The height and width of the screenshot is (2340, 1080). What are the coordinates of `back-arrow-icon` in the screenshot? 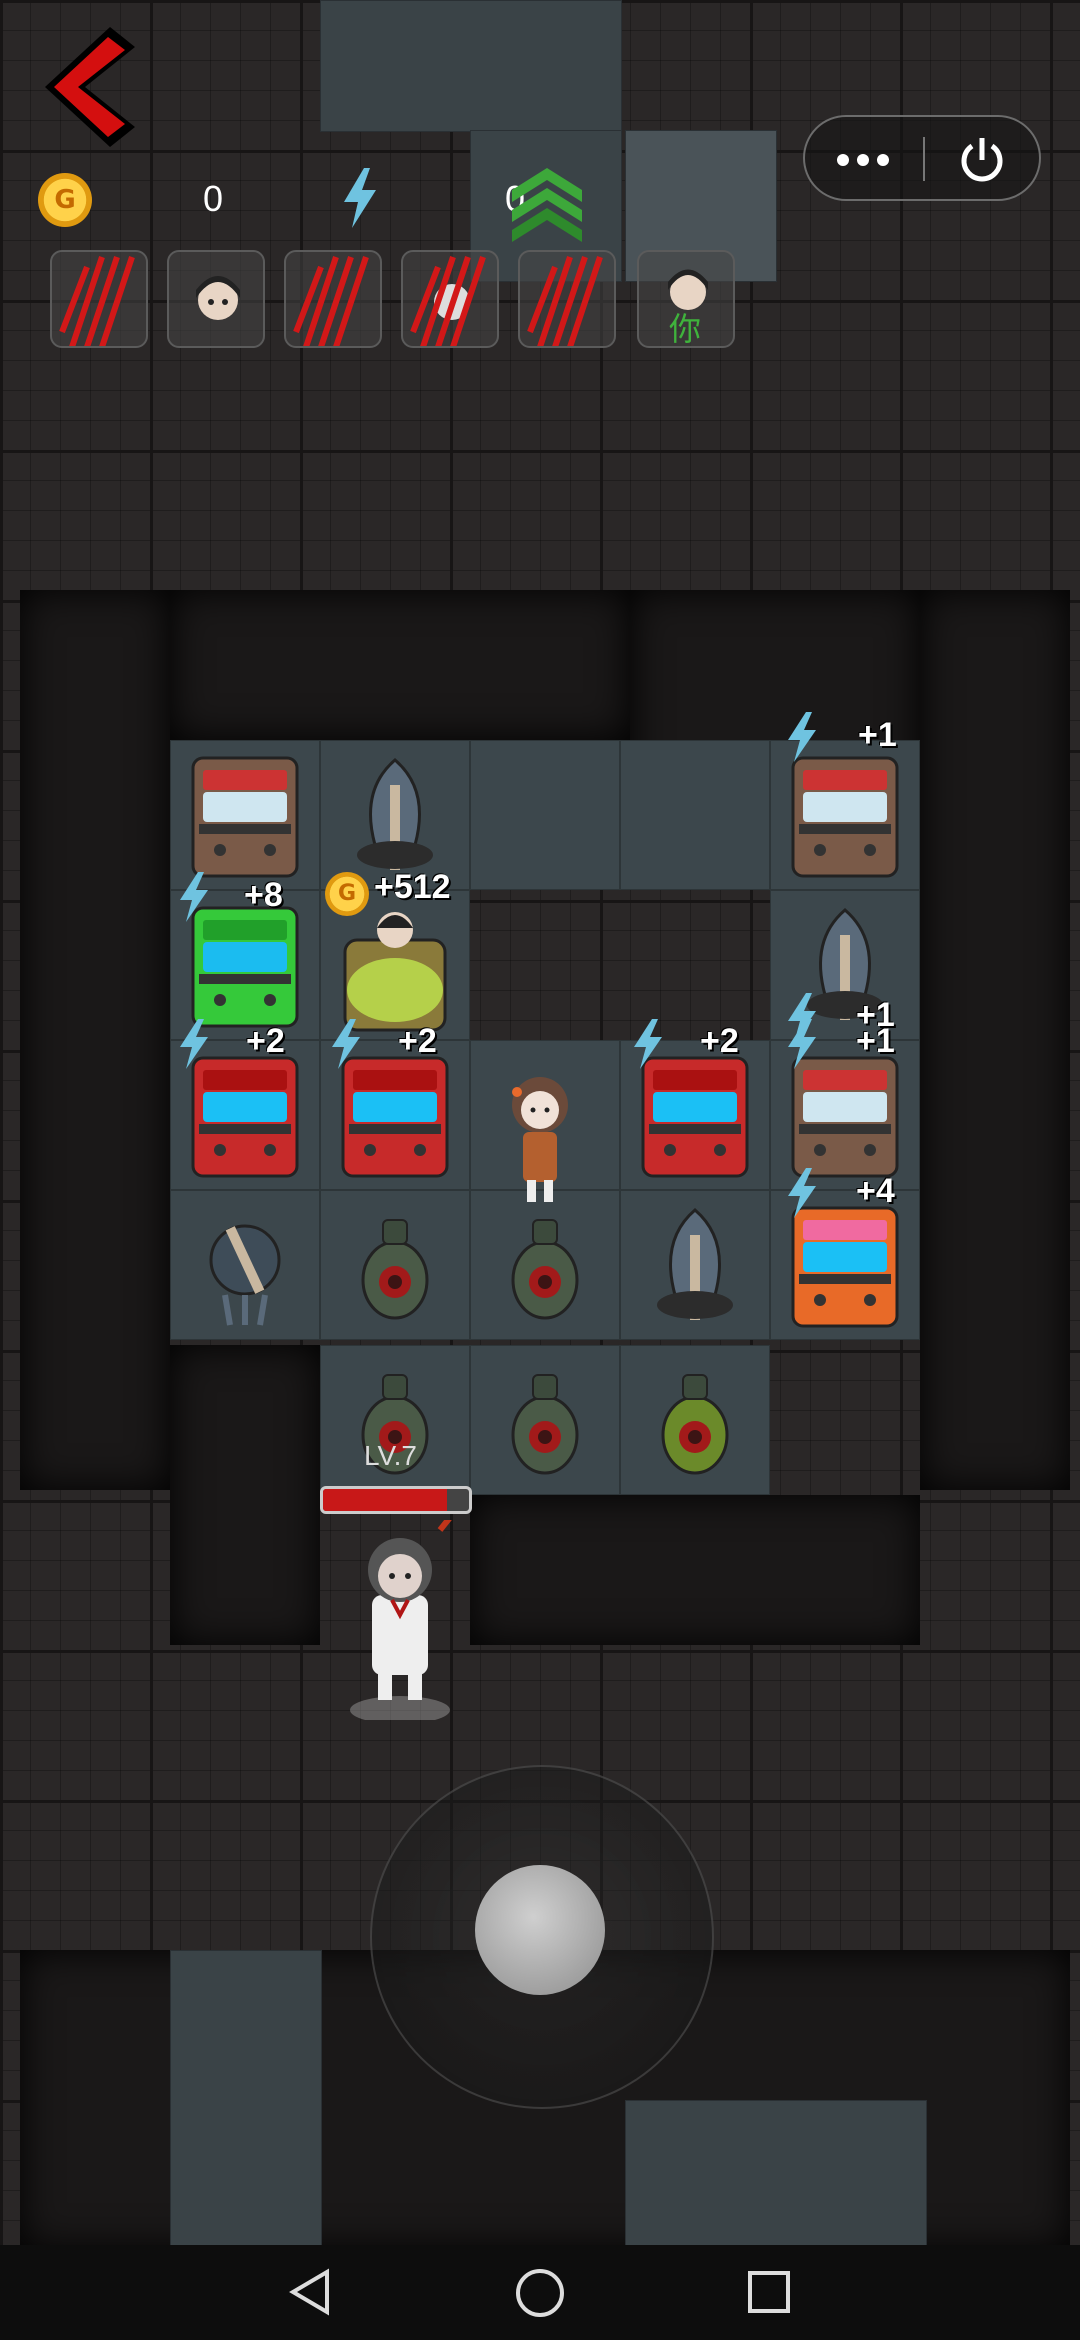 It's located at (90, 87).